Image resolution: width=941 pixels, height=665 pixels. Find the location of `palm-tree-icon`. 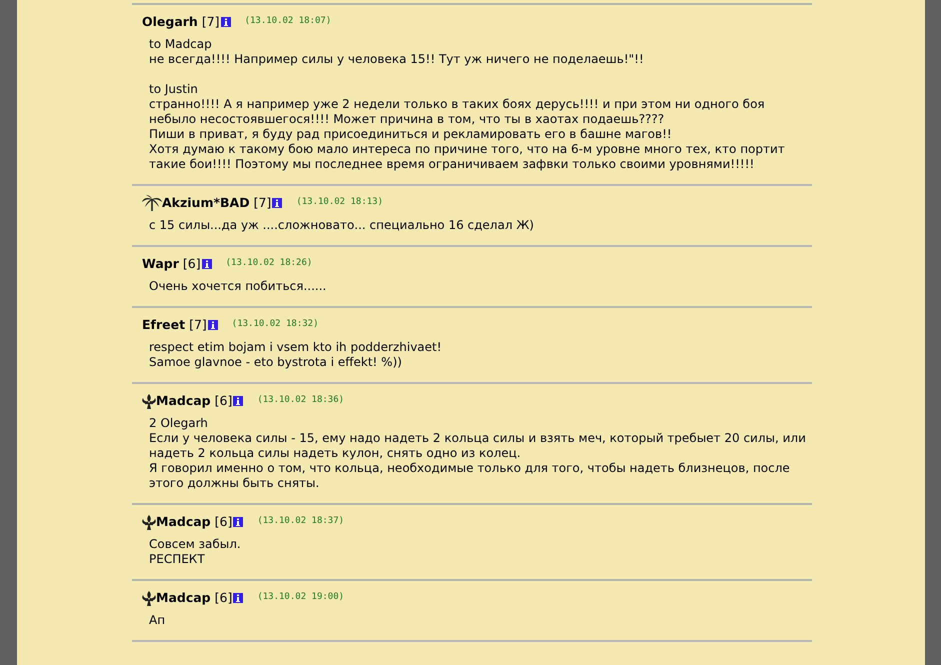

palm-tree-icon is located at coordinates (152, 203).